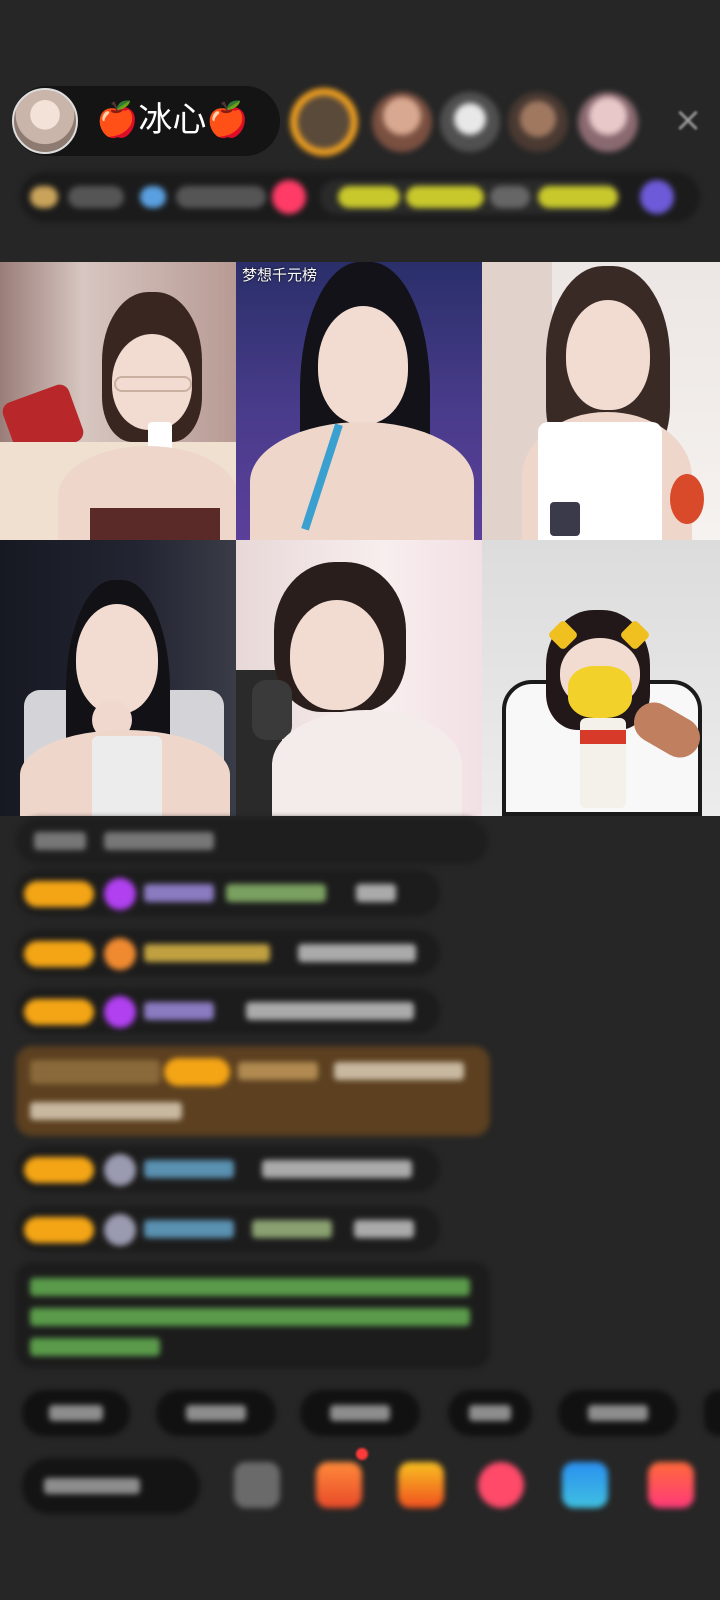 The image size is (720, 1600). I want to click on emoji-icon, so click(257, 1485).